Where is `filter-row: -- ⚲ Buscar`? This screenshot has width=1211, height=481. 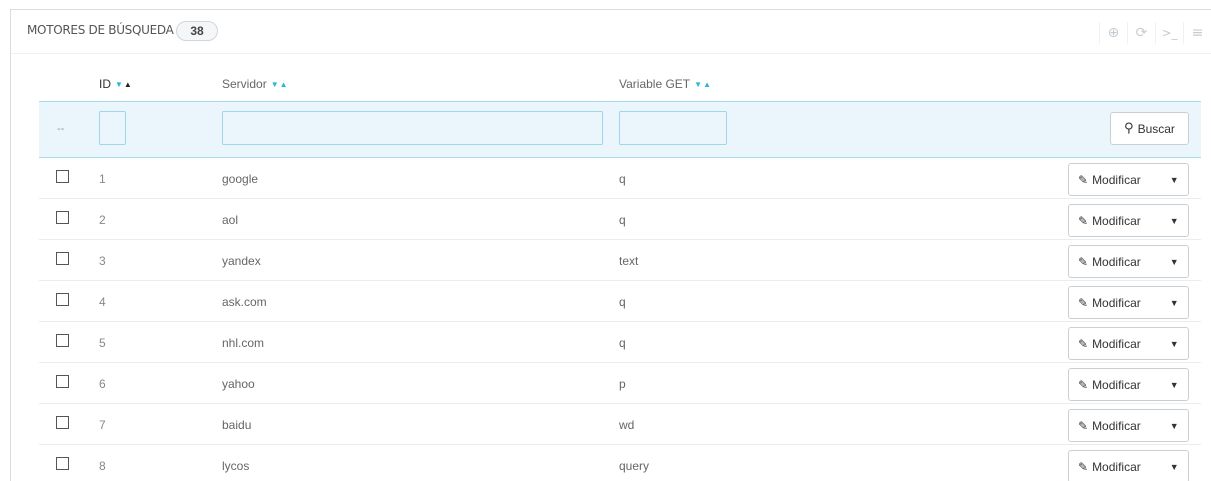
filter-row: -- ⚲ Buscar is located at coordinates (620, 129).